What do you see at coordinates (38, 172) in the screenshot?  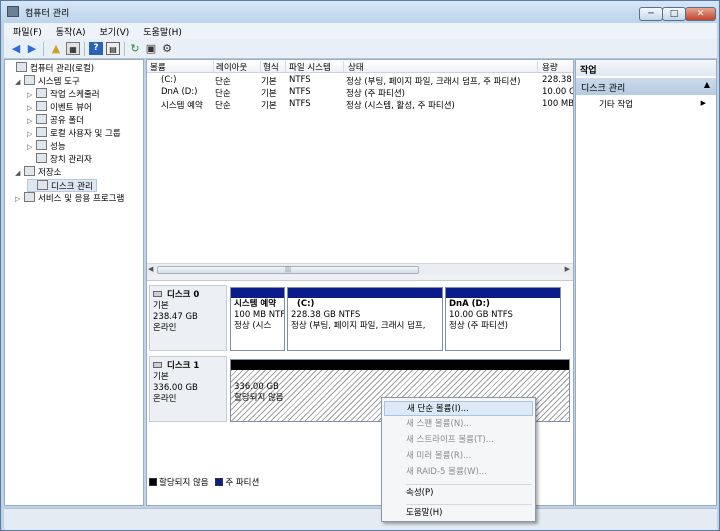 I see `tree-item-storage: ◢ 저장소` at bounding box center [38, 172].